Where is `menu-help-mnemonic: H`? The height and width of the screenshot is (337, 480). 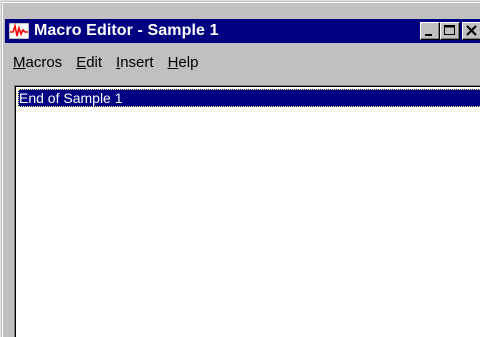
menu-help-mnemonic: H is located at coordinates (173, 62).